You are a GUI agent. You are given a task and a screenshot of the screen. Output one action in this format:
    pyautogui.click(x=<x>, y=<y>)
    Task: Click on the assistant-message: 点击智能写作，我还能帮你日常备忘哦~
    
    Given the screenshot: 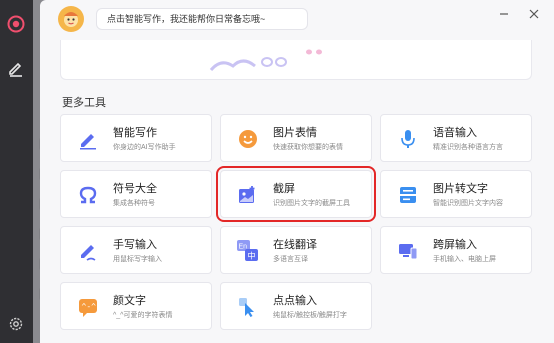 What is the action you would take?
    pyautogui.click(x=202, y=19)
    